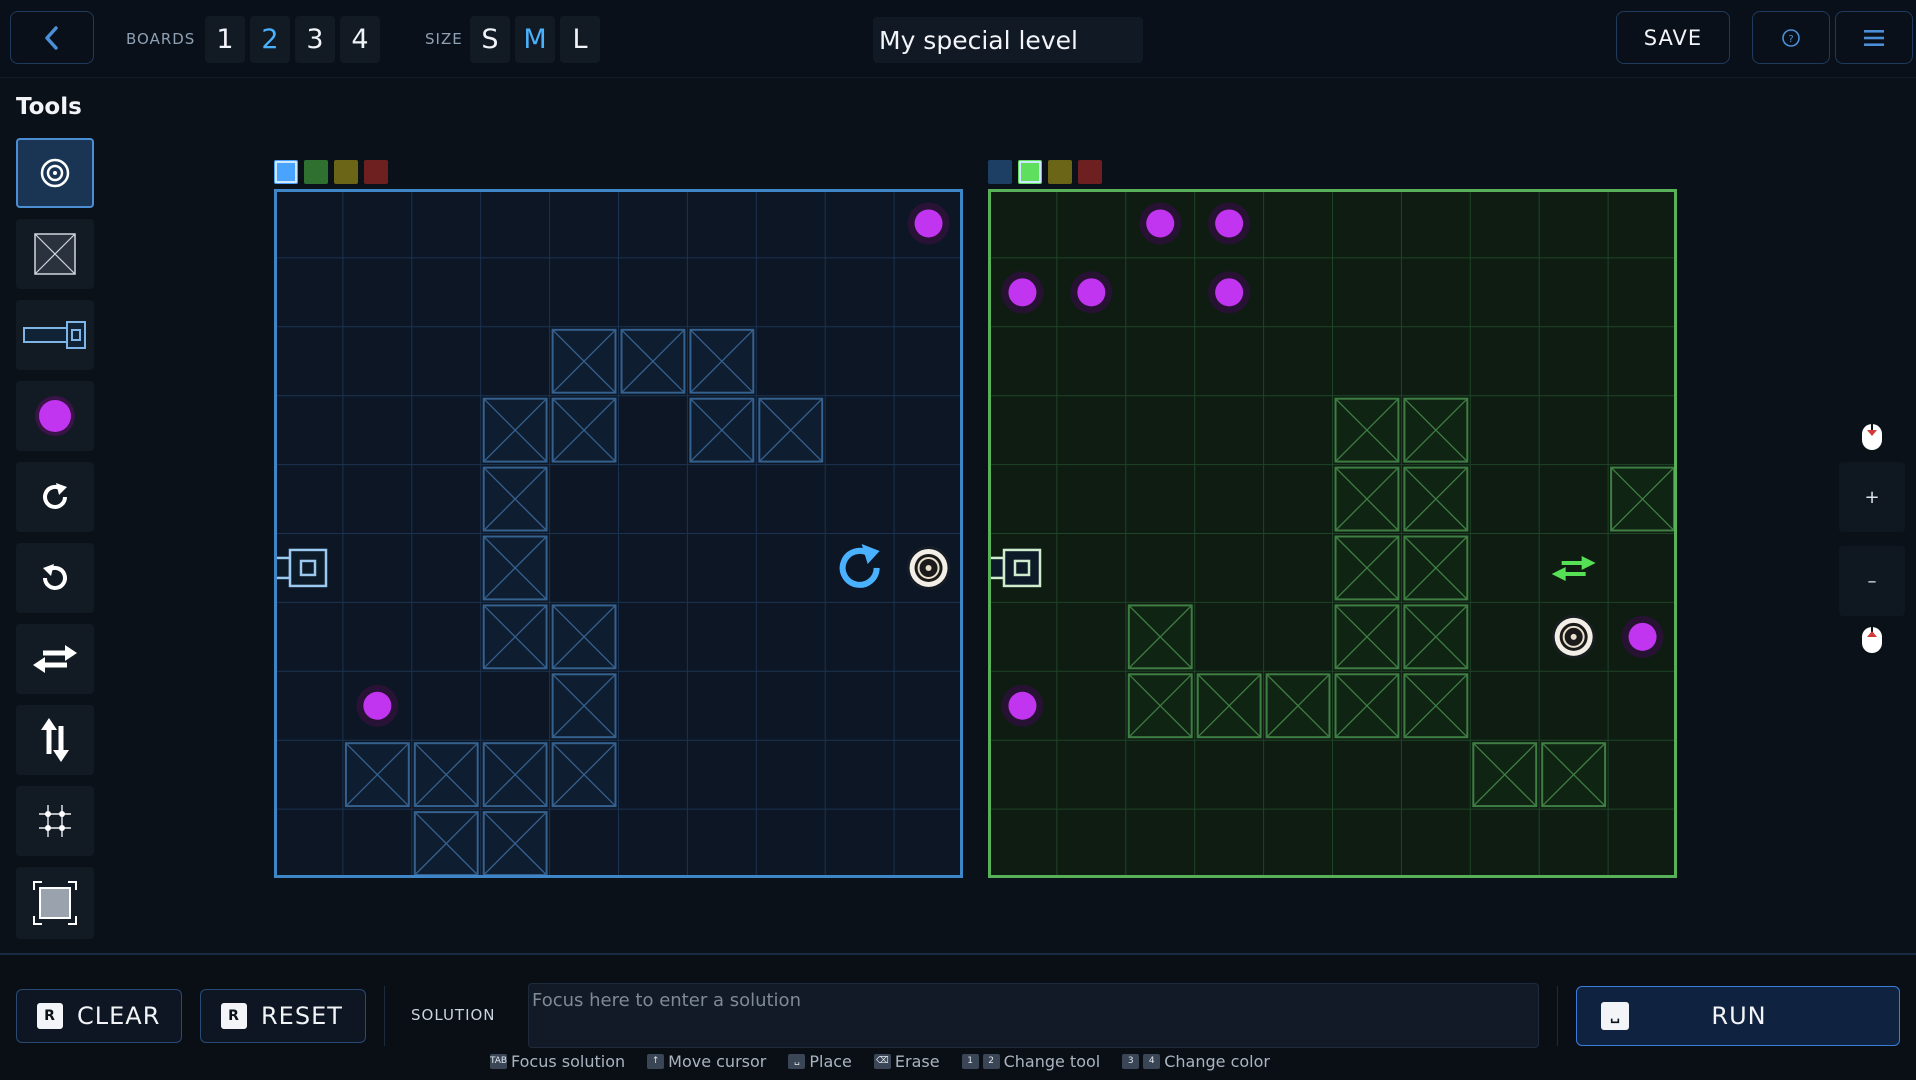 The image size is (1916, 1080). Describe the element at coordinates (52, 37) in the screenshot. I see `back-button` at that location.